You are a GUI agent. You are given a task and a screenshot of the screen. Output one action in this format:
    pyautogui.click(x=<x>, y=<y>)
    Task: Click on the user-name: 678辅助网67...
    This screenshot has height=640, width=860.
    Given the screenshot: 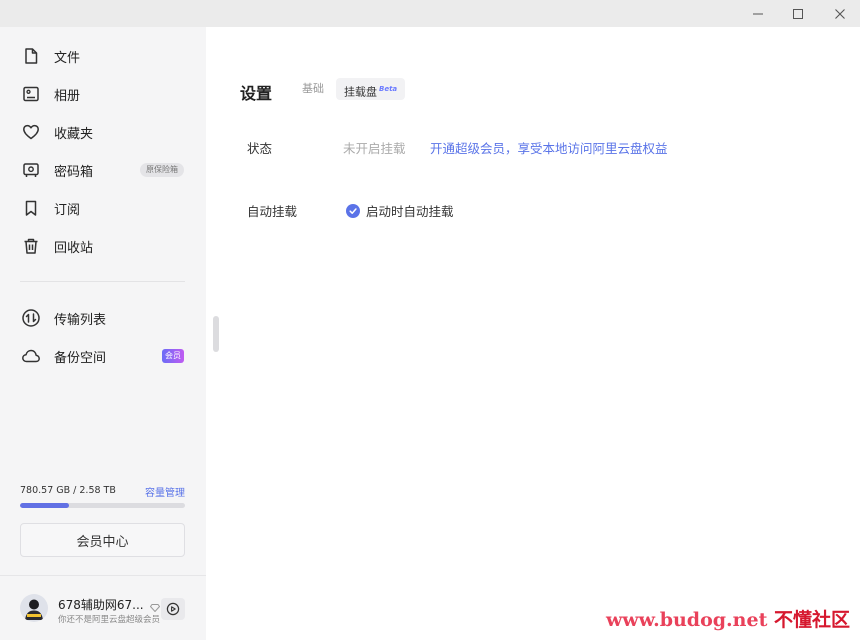 What is the action you would take?
    pyautogui.click(x=101, y=605)
    